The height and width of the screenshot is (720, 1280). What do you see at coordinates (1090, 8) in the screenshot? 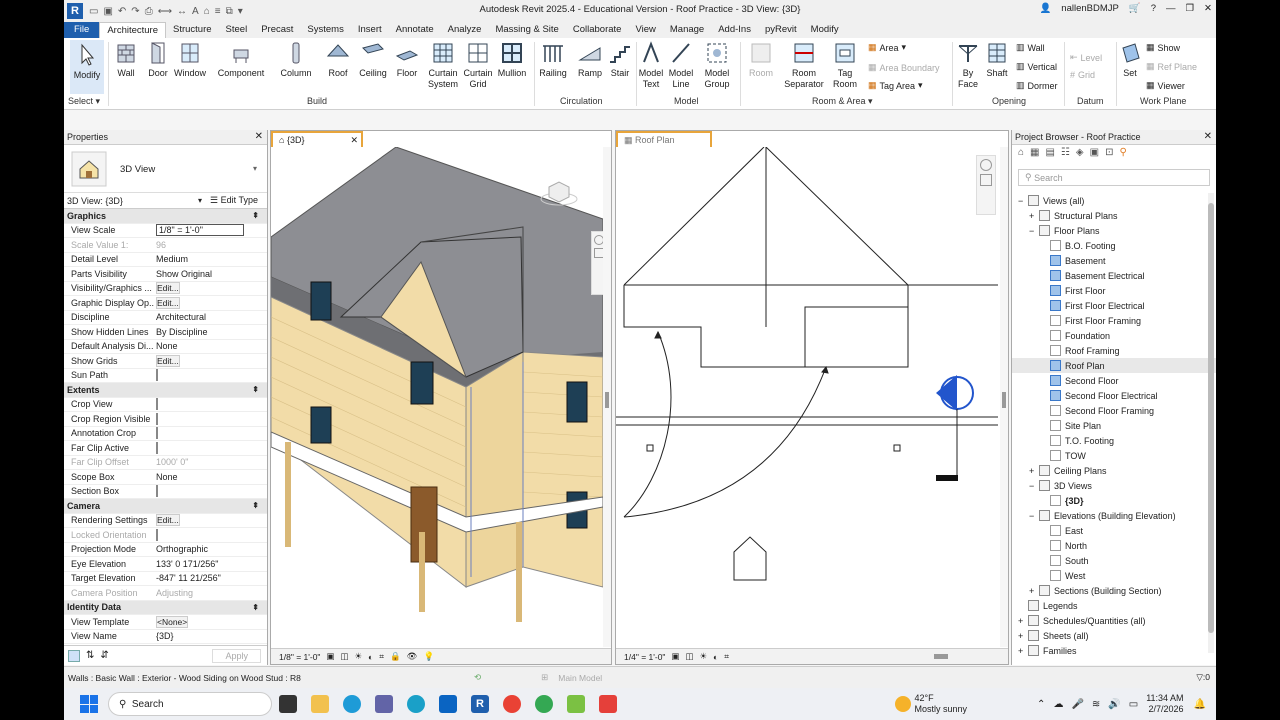
I see `user-name: nallenBDMJP` at bounding box center [1090, 8].